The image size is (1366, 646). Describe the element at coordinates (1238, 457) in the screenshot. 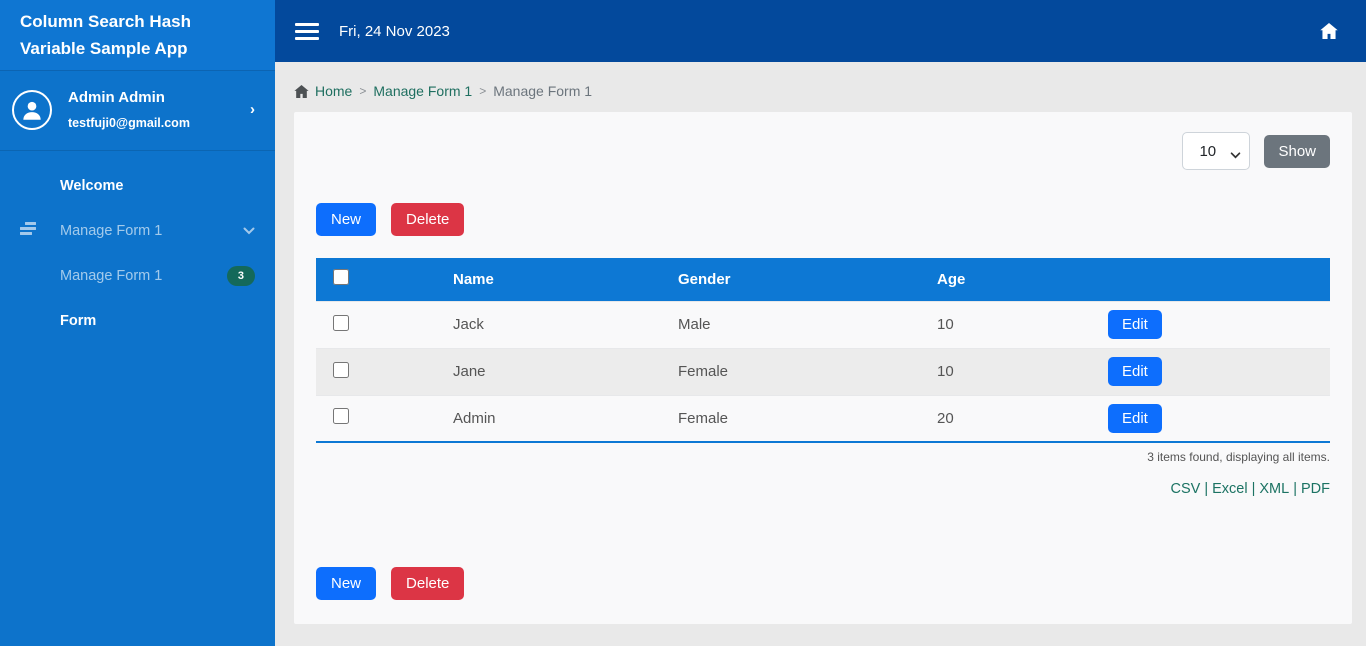

I see `table-status: 3 items found, displaying all items.` at that location.